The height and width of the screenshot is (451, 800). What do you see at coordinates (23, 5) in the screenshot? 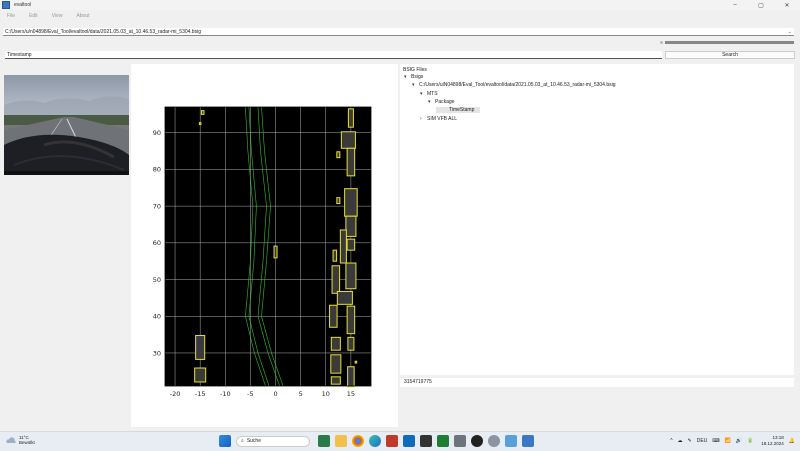
I see `window-title: evaltool` at bounding box center [23, 5].